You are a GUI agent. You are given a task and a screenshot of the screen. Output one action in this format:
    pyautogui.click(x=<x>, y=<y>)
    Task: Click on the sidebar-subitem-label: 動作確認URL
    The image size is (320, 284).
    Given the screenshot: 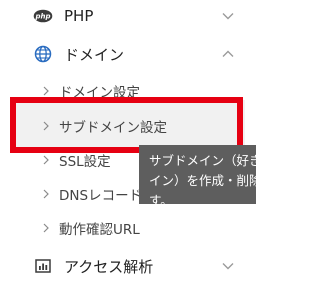 What is the action you would take?
    pyautogui.click(x=99, y=230)
    